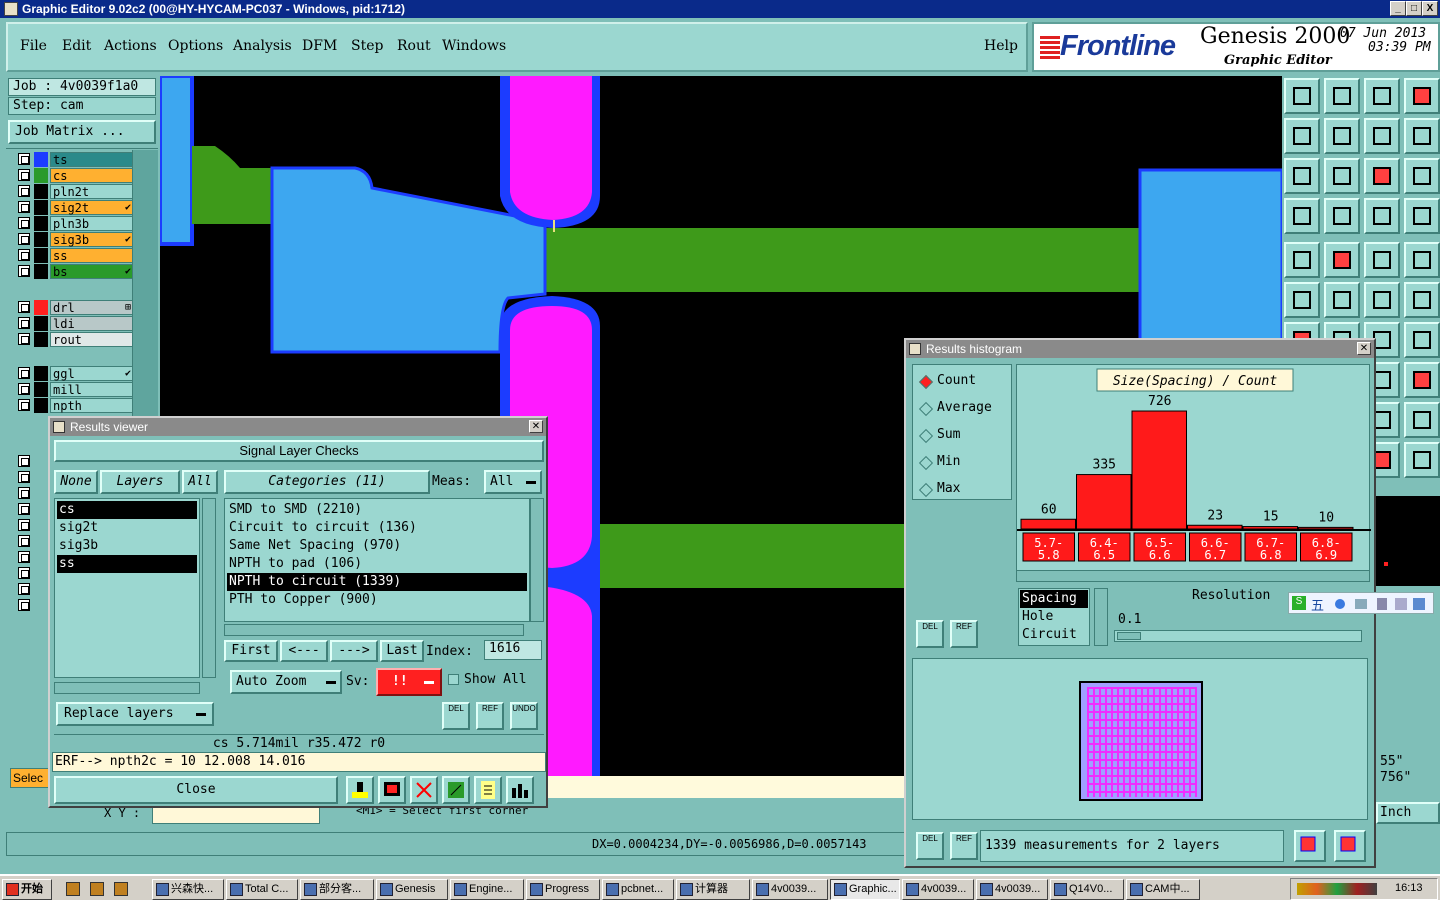  I want to click on preview-del-button: DEL, so click(930, 846).